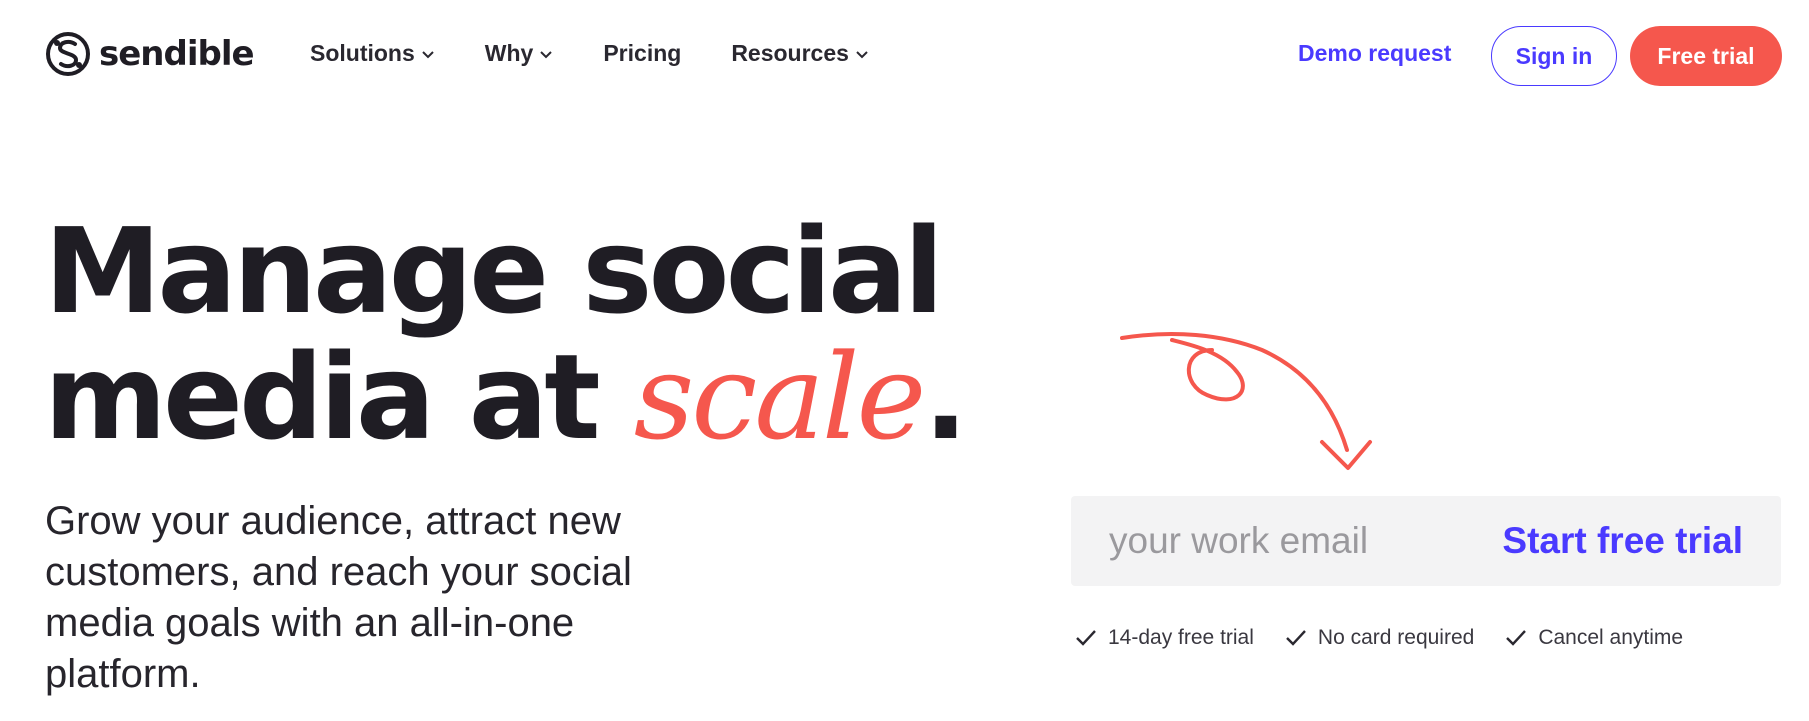 The width and height of the screenshot is (1809, 721). What do you see at coordinates (780, 397) in the screenshot?
I see `headline-accent-word: scale` at bounding box center [780, 397].